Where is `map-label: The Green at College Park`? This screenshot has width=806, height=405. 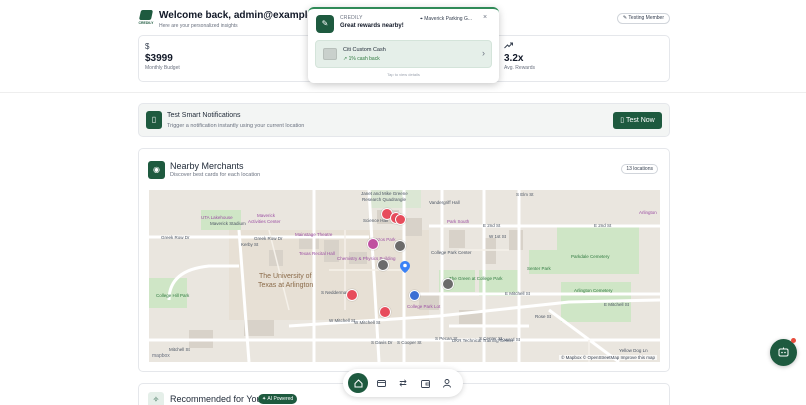
map-label: The Green at College Park is located at coordinates (476, 278).